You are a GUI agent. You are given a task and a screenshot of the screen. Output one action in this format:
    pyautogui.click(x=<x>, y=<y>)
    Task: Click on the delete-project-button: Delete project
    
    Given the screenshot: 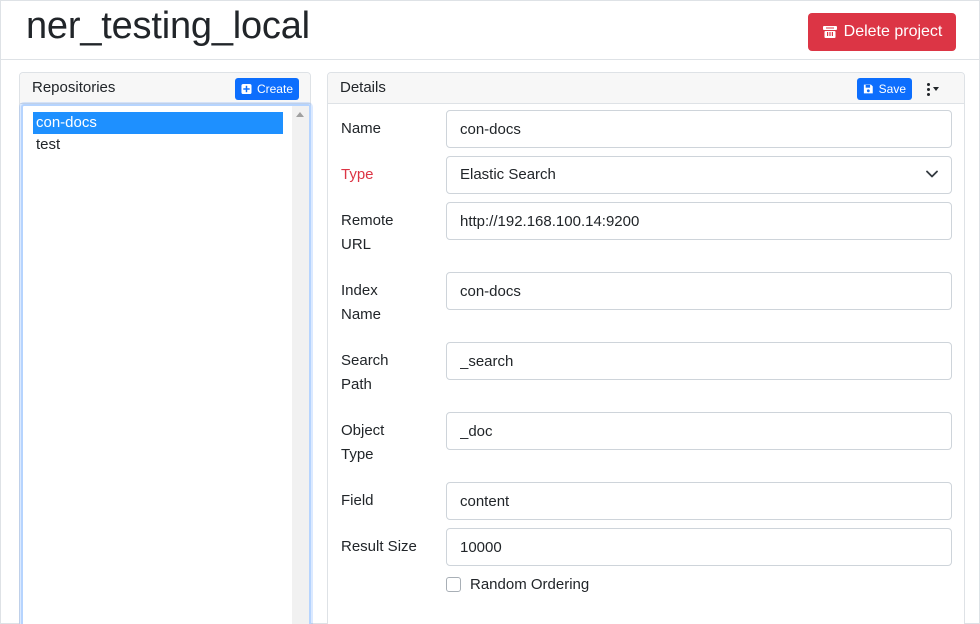 What is the action you would take?
    pyautogui.click(x=882, y=32)
    